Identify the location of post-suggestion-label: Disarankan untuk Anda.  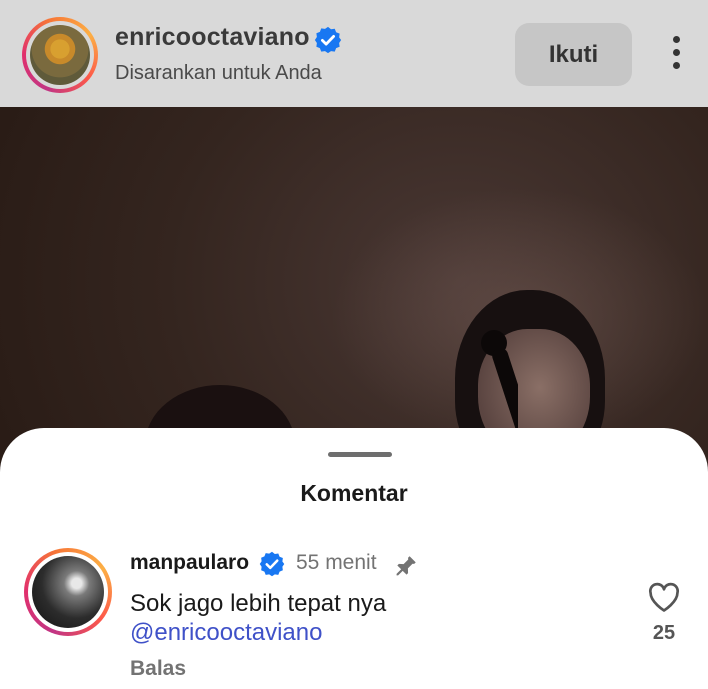
(218, 73).